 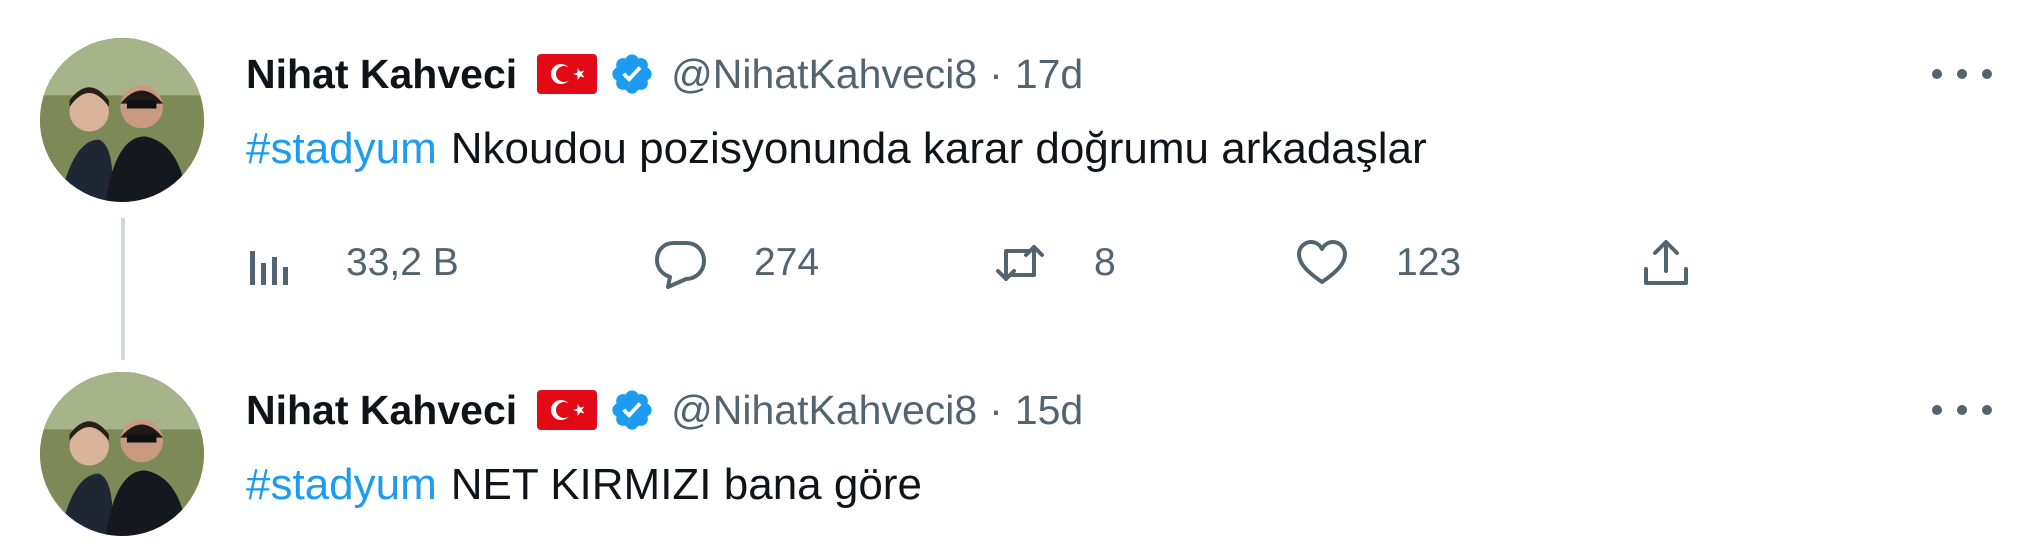 I want to click on views-button: 33,2 B, so click(x=352, y=263).